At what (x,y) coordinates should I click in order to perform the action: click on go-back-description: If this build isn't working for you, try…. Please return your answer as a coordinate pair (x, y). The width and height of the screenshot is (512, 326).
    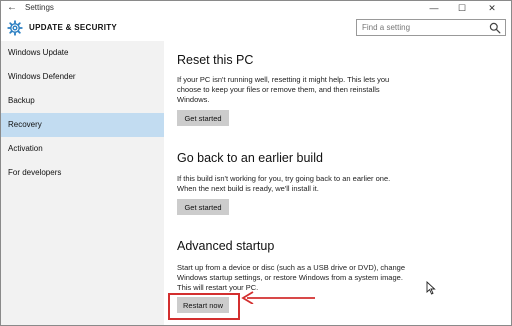
    Looking at the image, I should click on (284, 183).